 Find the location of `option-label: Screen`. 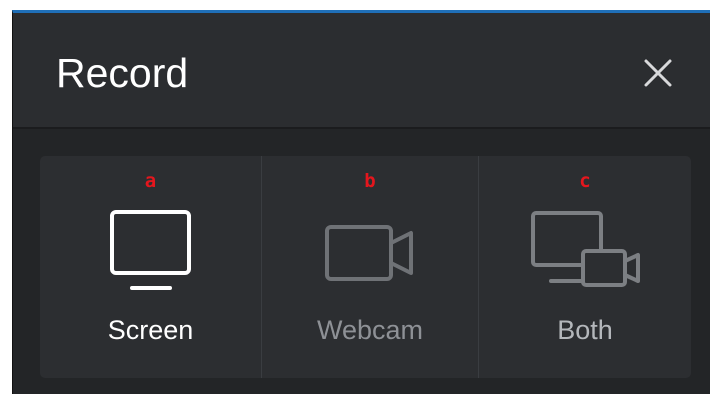

option-label: Screen is located at coordinates (150, 330).